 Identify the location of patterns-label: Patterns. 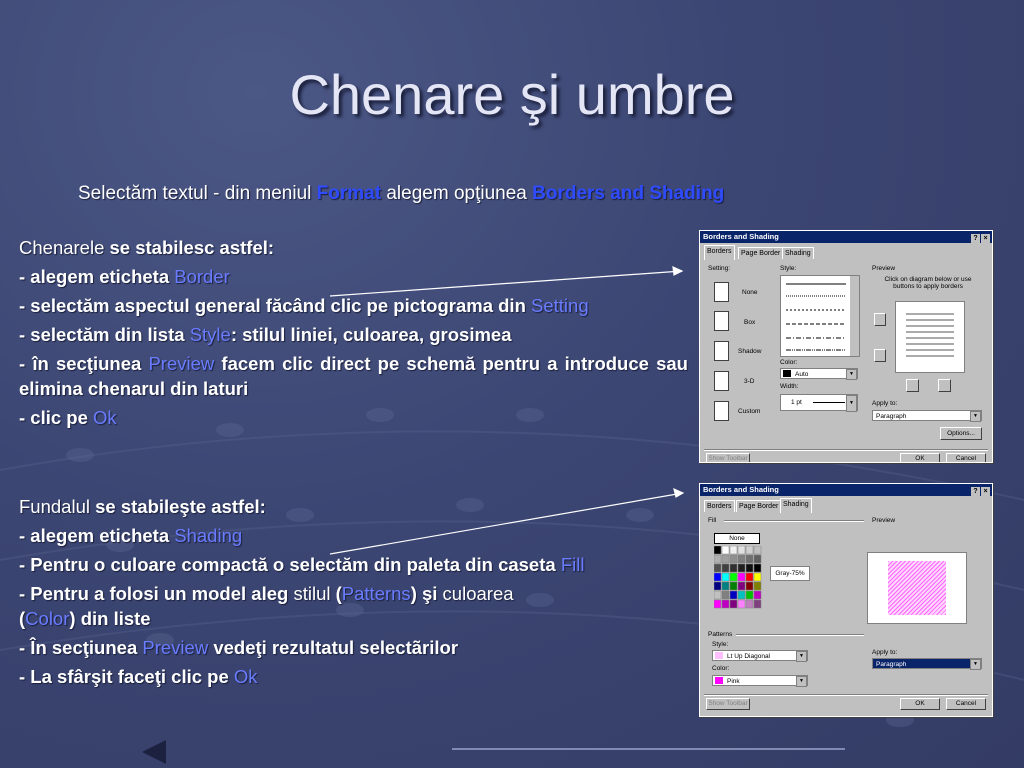
(720, 634).